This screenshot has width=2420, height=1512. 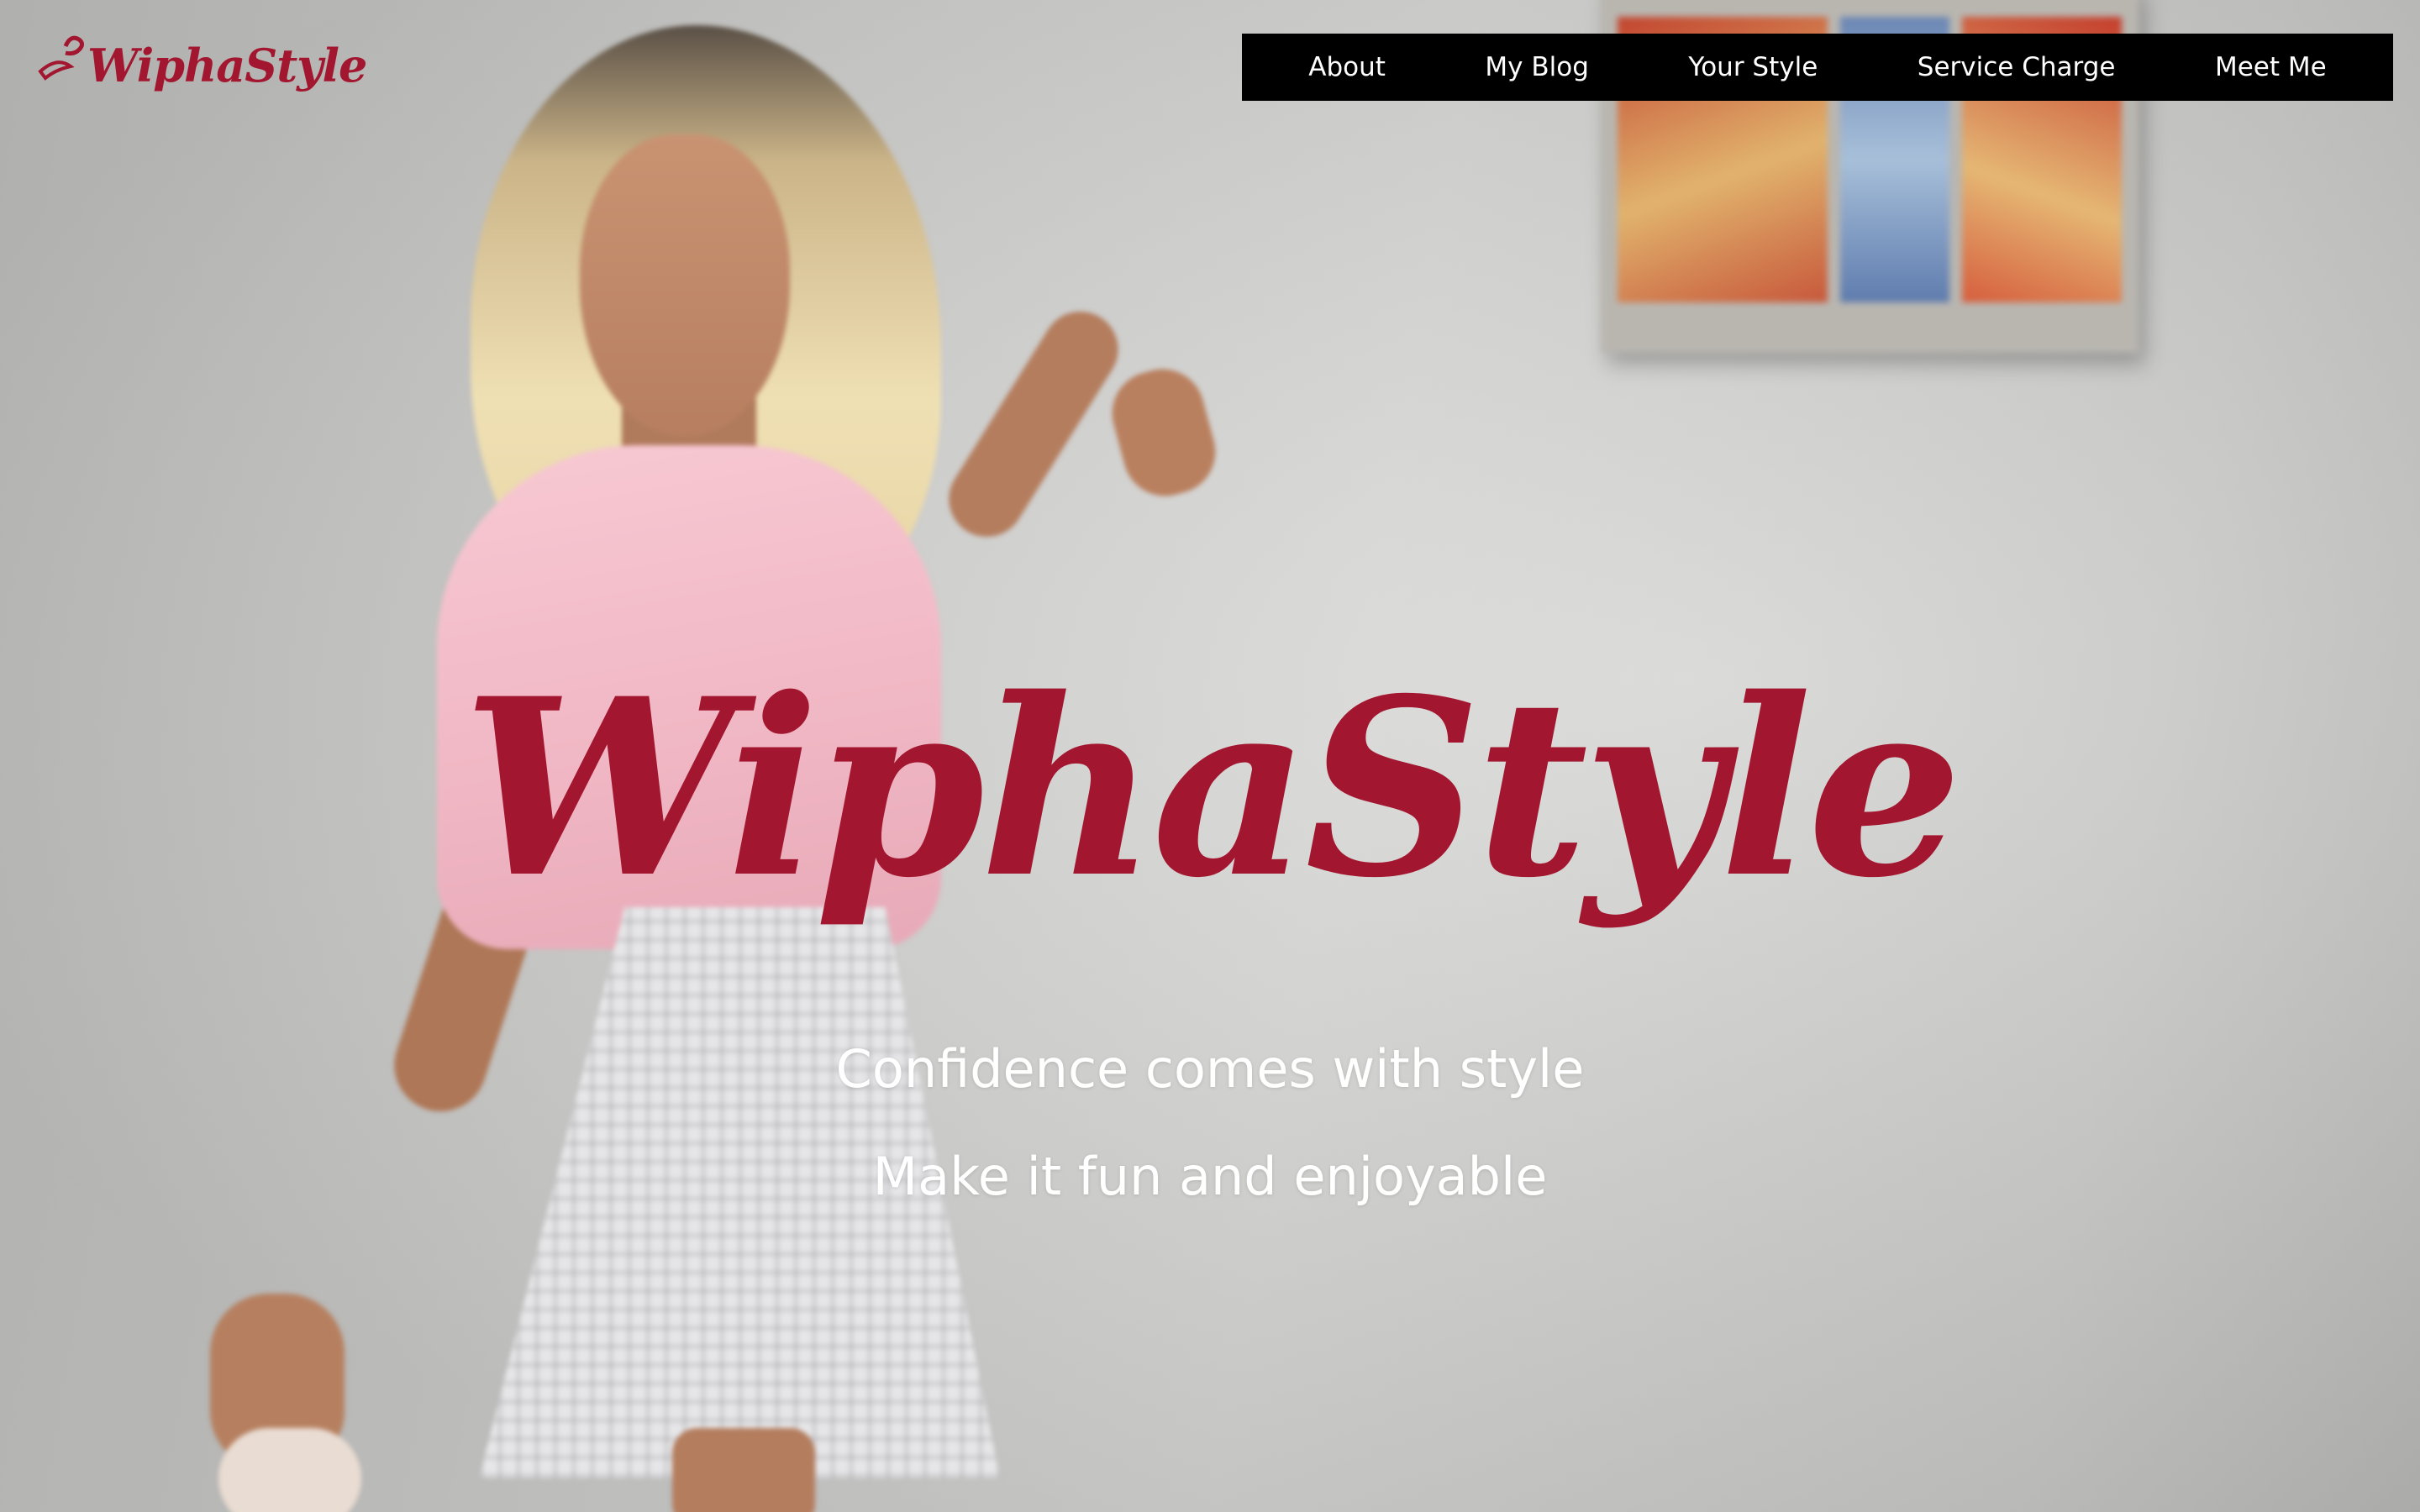 What do you see at coordinates (1212, 789) in the screenshot?
I see `hero-title: WiphaStyle` at bounding box center [1212, 789].